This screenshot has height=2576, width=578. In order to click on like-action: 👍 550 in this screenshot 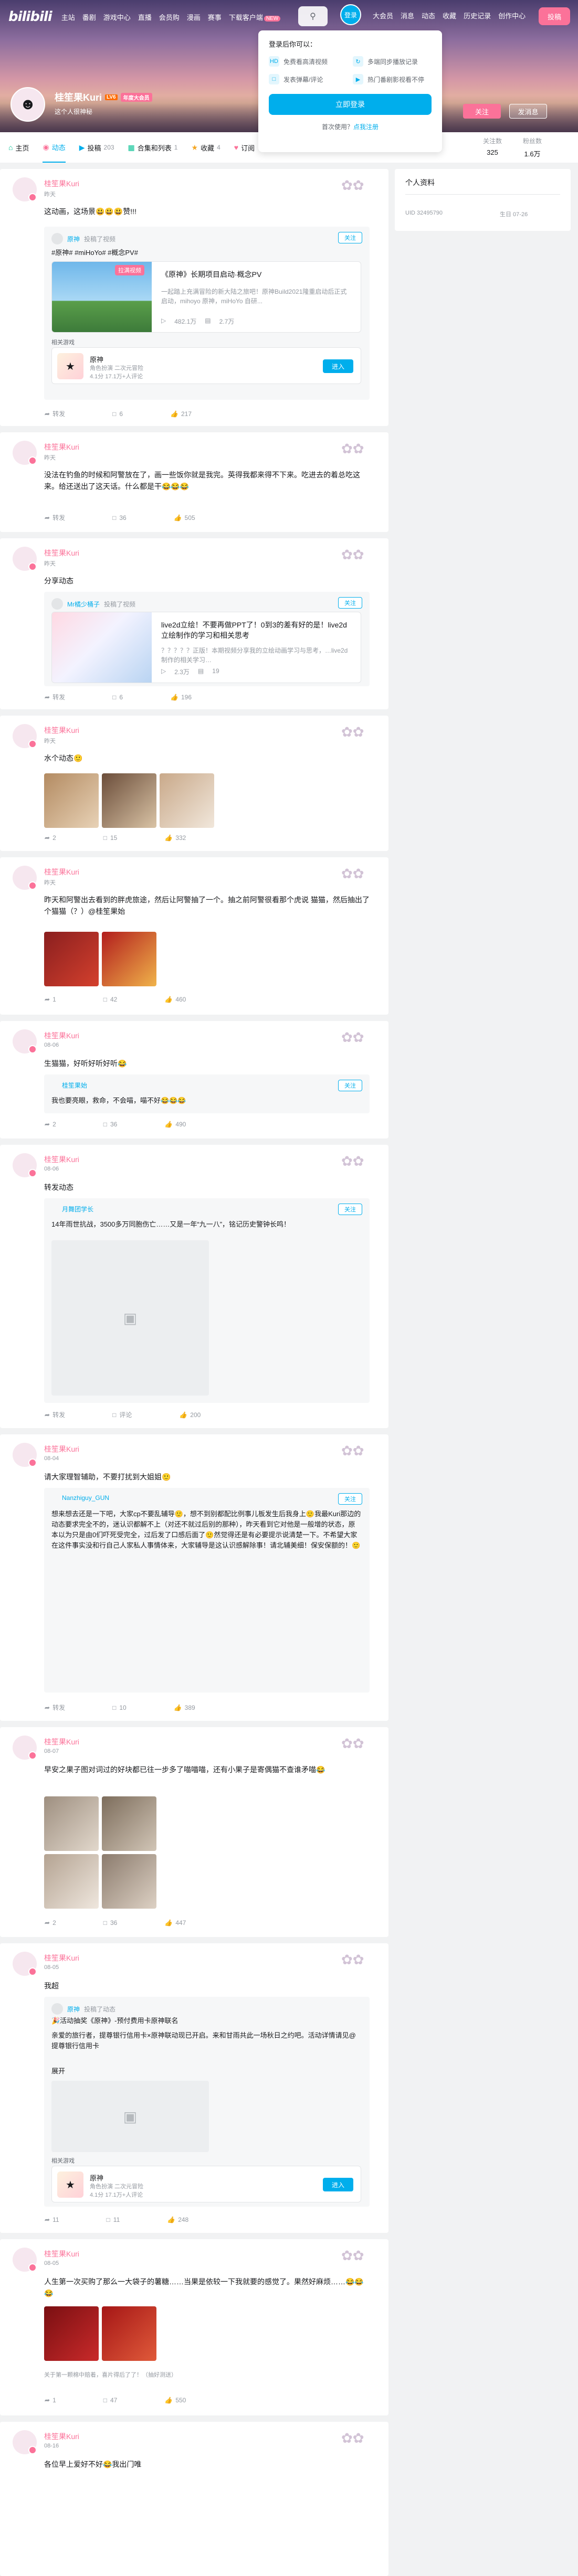, I will do `click(175, 2400)`.